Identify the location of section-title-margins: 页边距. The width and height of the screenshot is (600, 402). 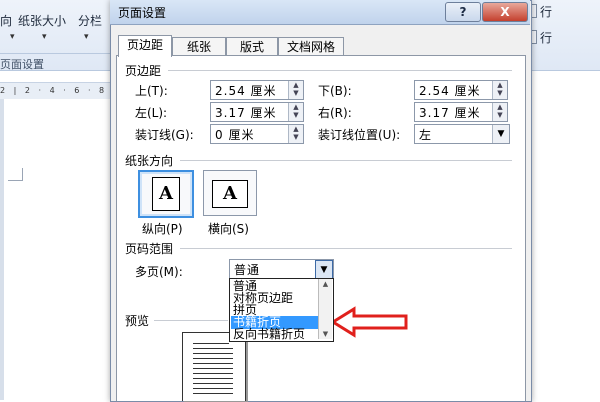
(143, 71).